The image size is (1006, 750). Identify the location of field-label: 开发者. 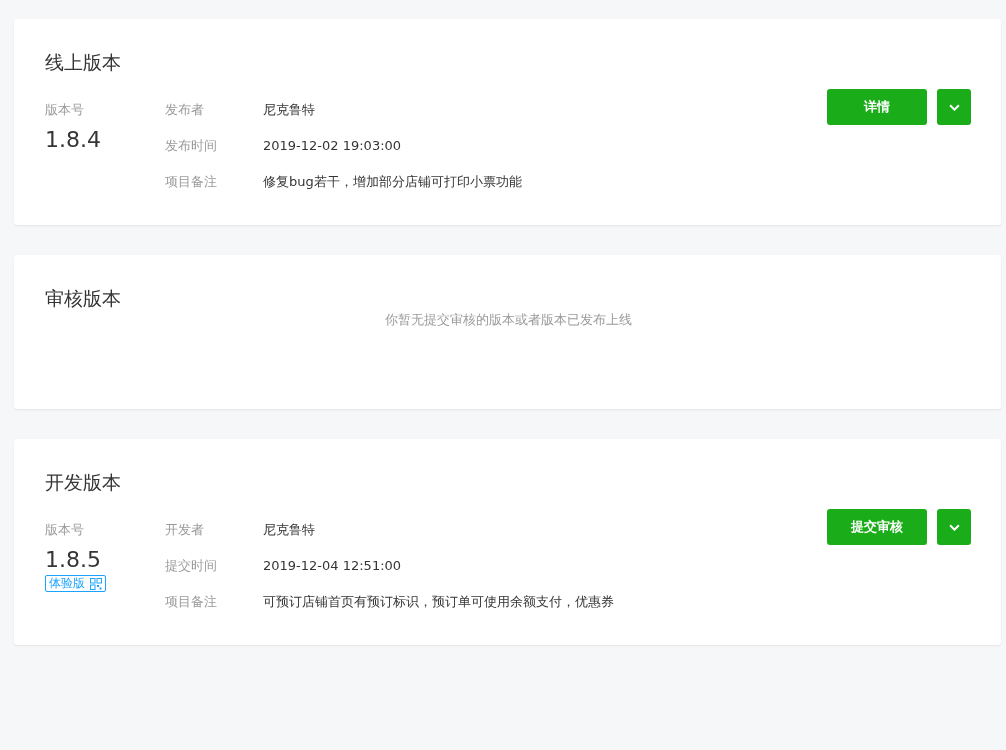
(185, 530).